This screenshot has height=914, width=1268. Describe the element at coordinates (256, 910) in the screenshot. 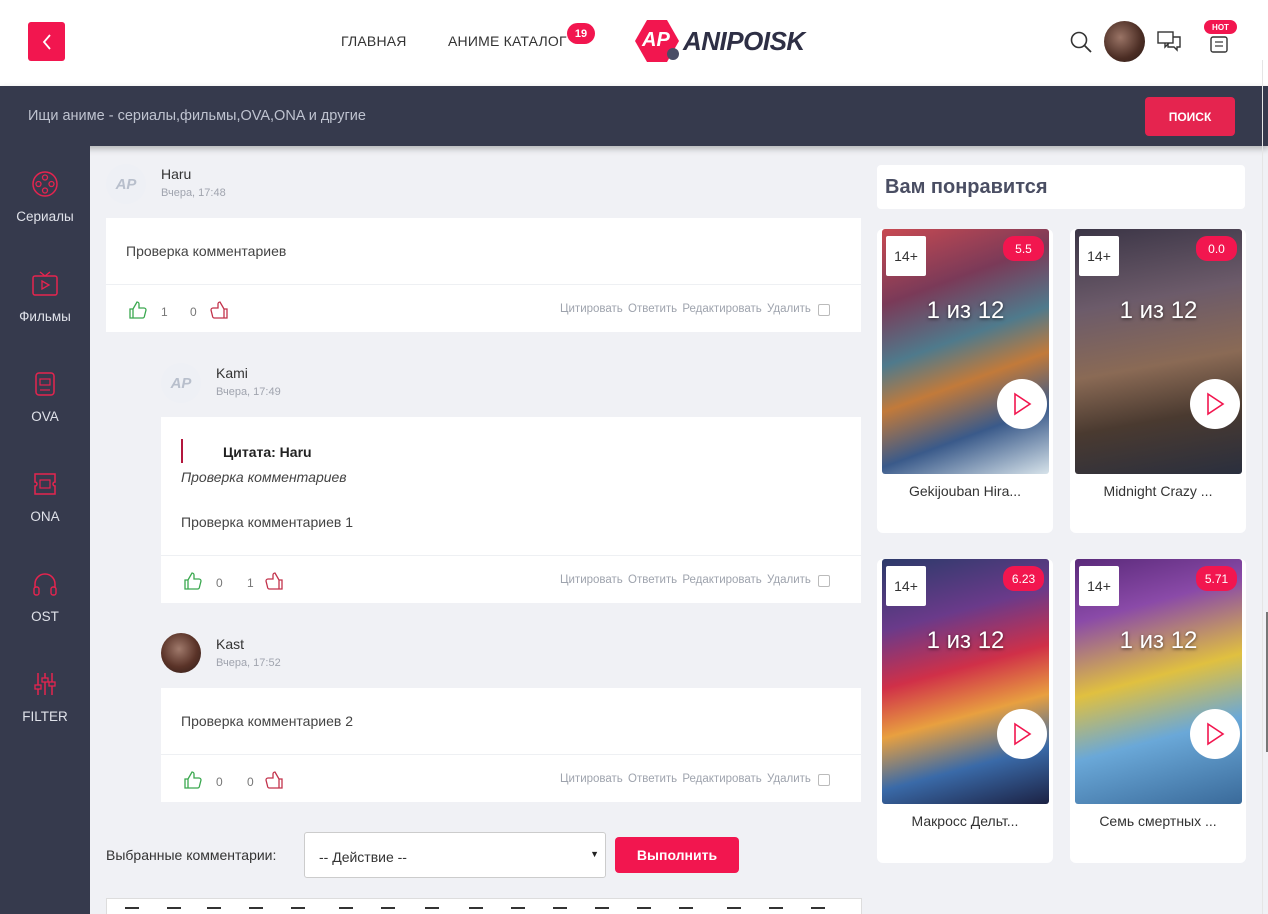

I see `strike-icon` at that location.